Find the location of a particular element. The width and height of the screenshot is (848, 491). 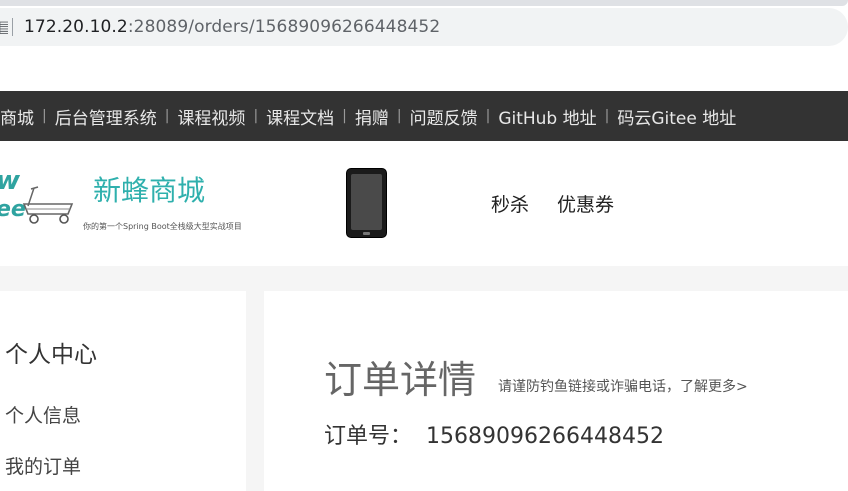

phone-screen is located at coordinates (366, 202).